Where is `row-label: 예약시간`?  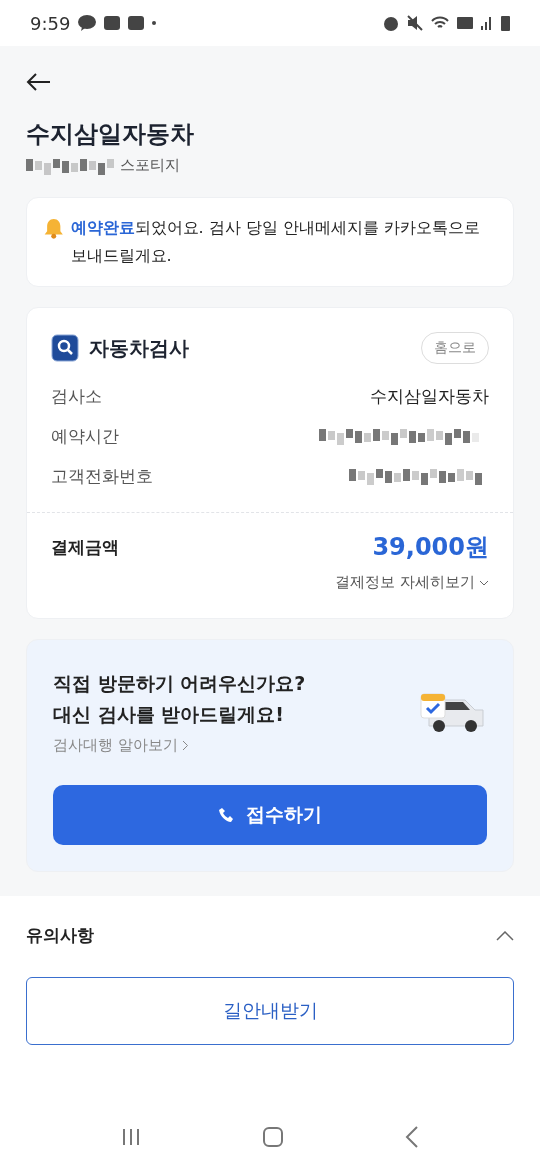
row-label: 예약시간 is located at coordinates (85, 436).